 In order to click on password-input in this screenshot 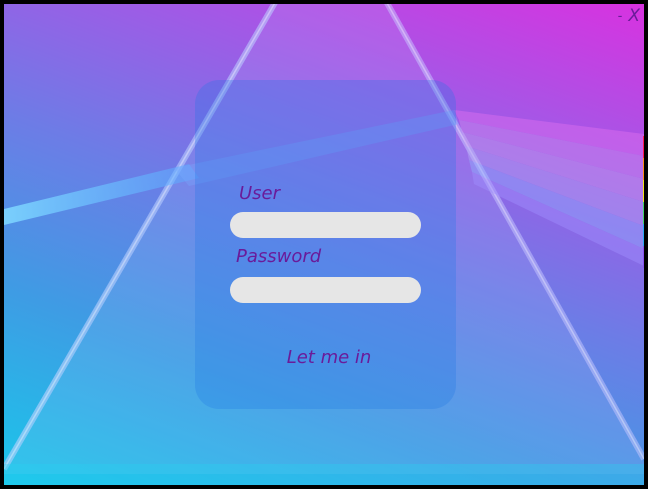, I will do `click(325, 290)`.